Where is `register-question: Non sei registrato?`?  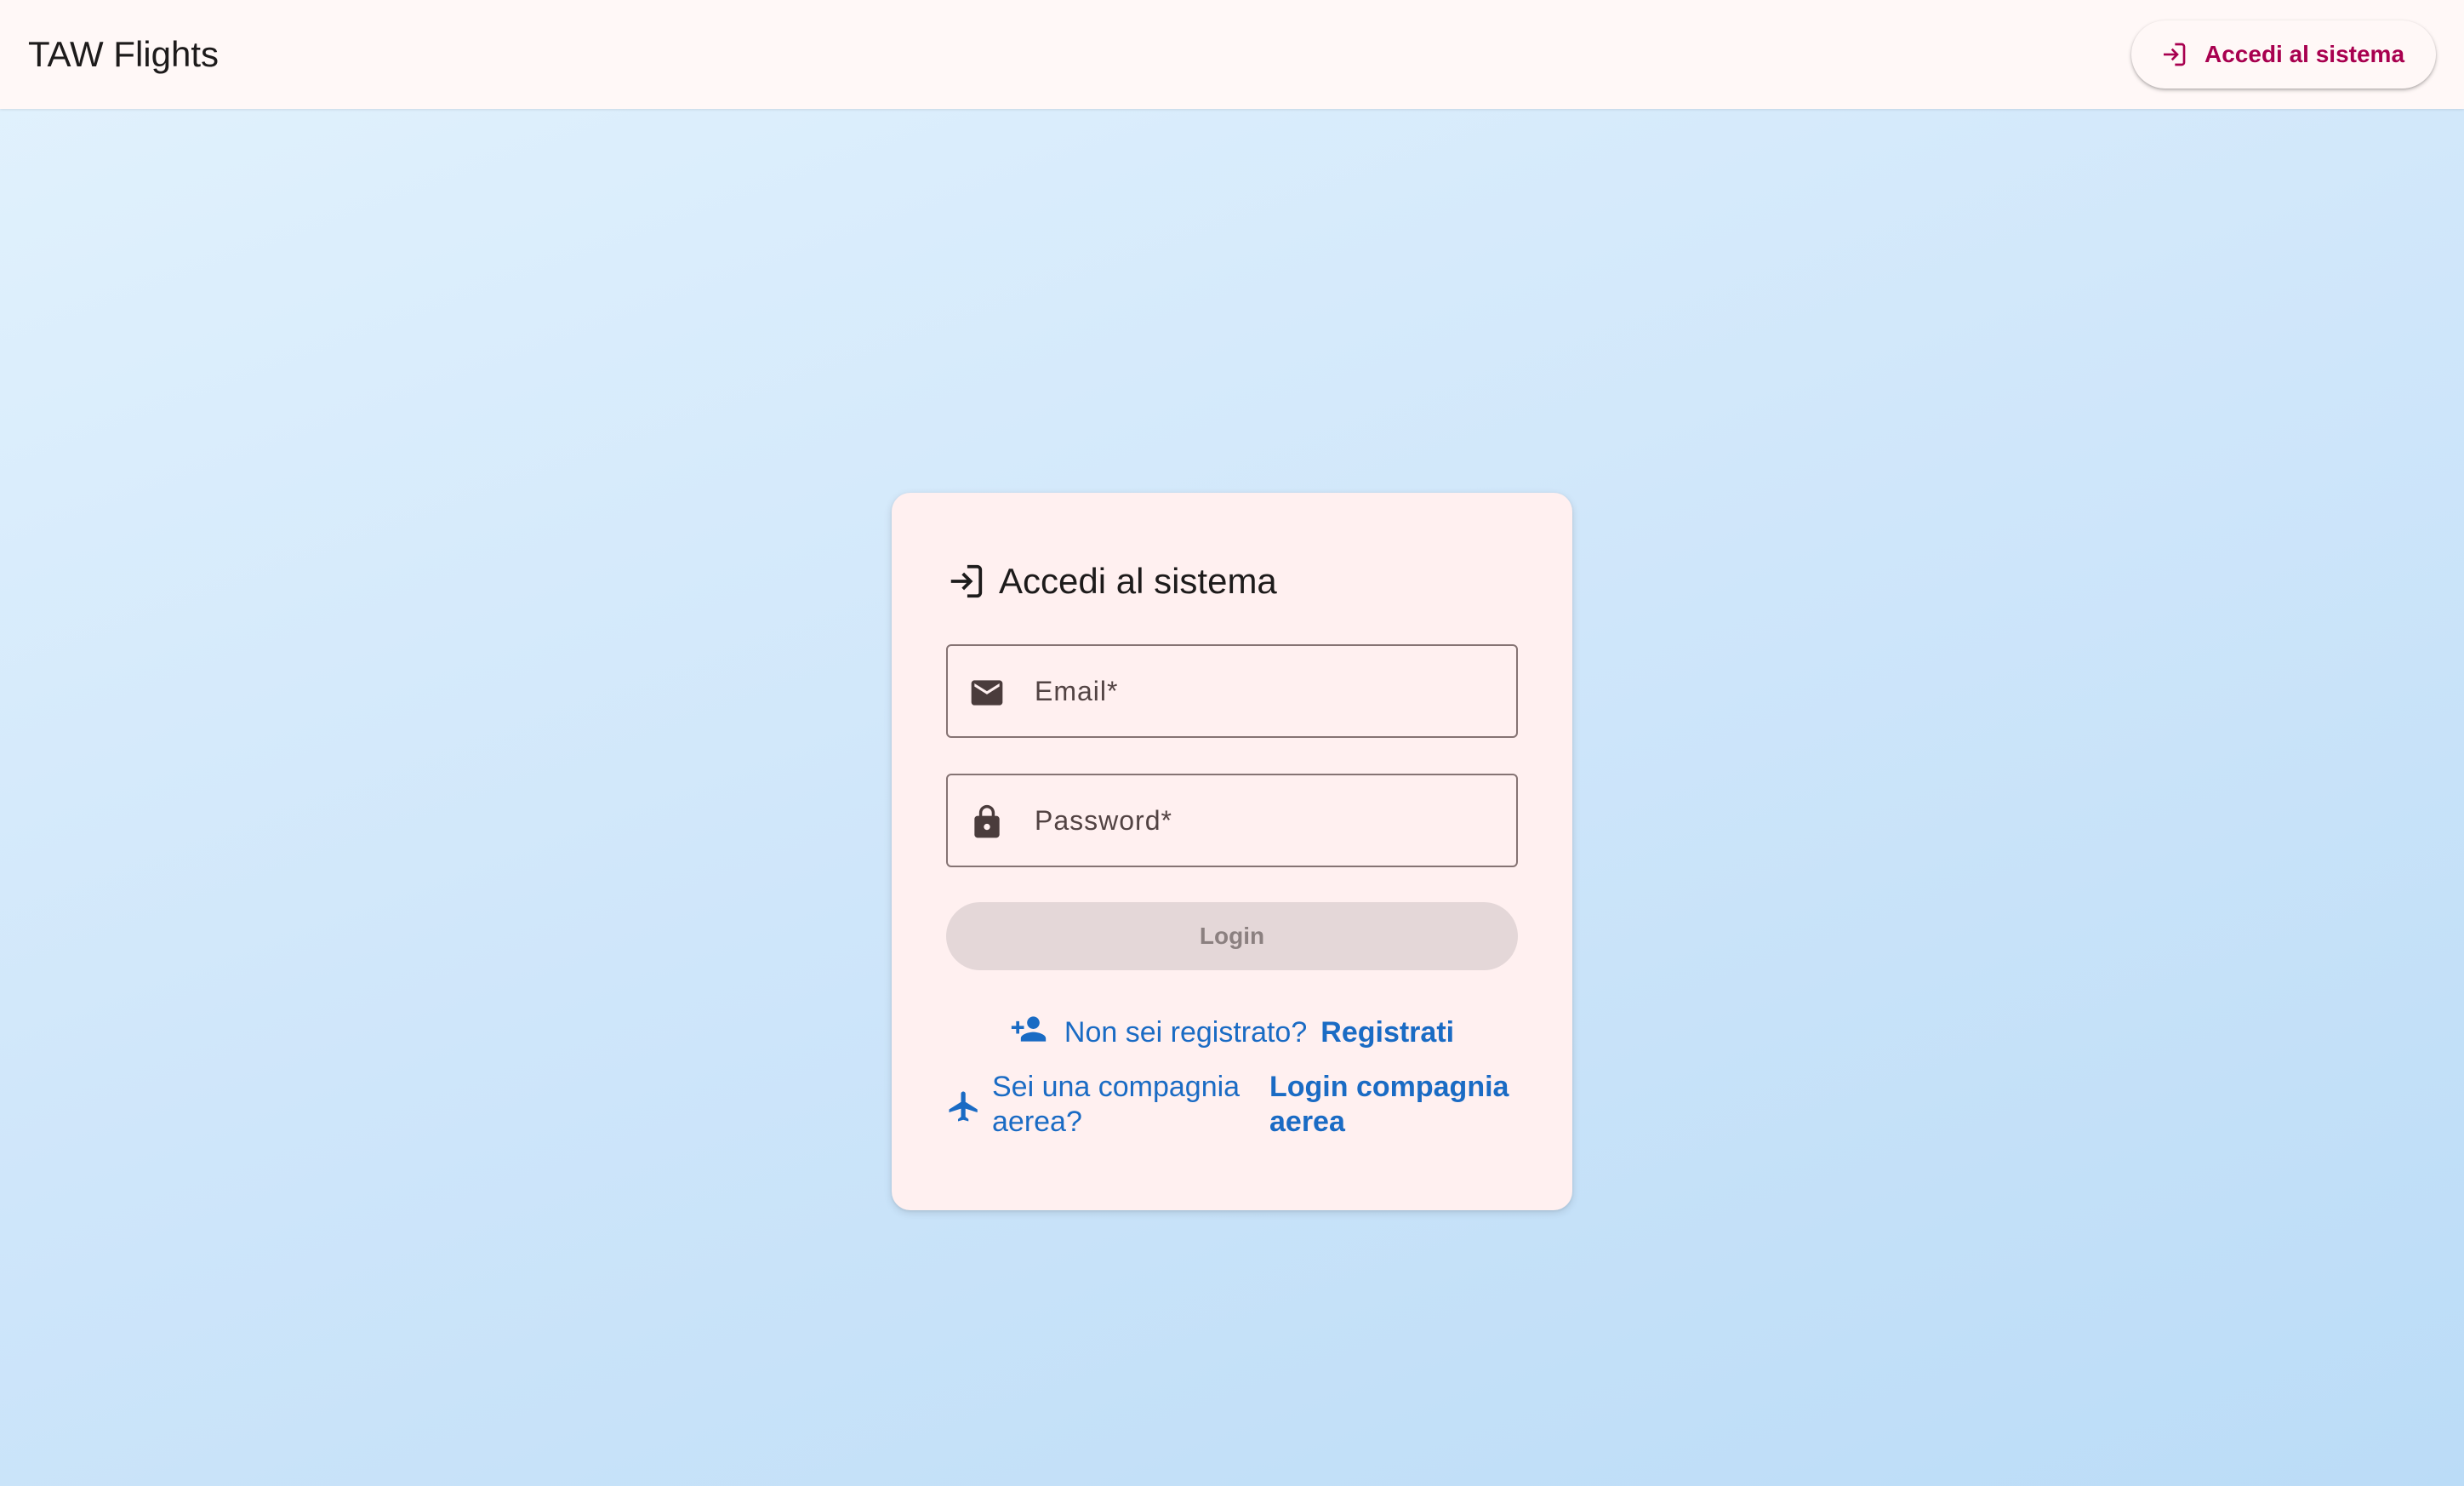 register-question: Non sei registrato? is located at coordinates (1186, 1032).